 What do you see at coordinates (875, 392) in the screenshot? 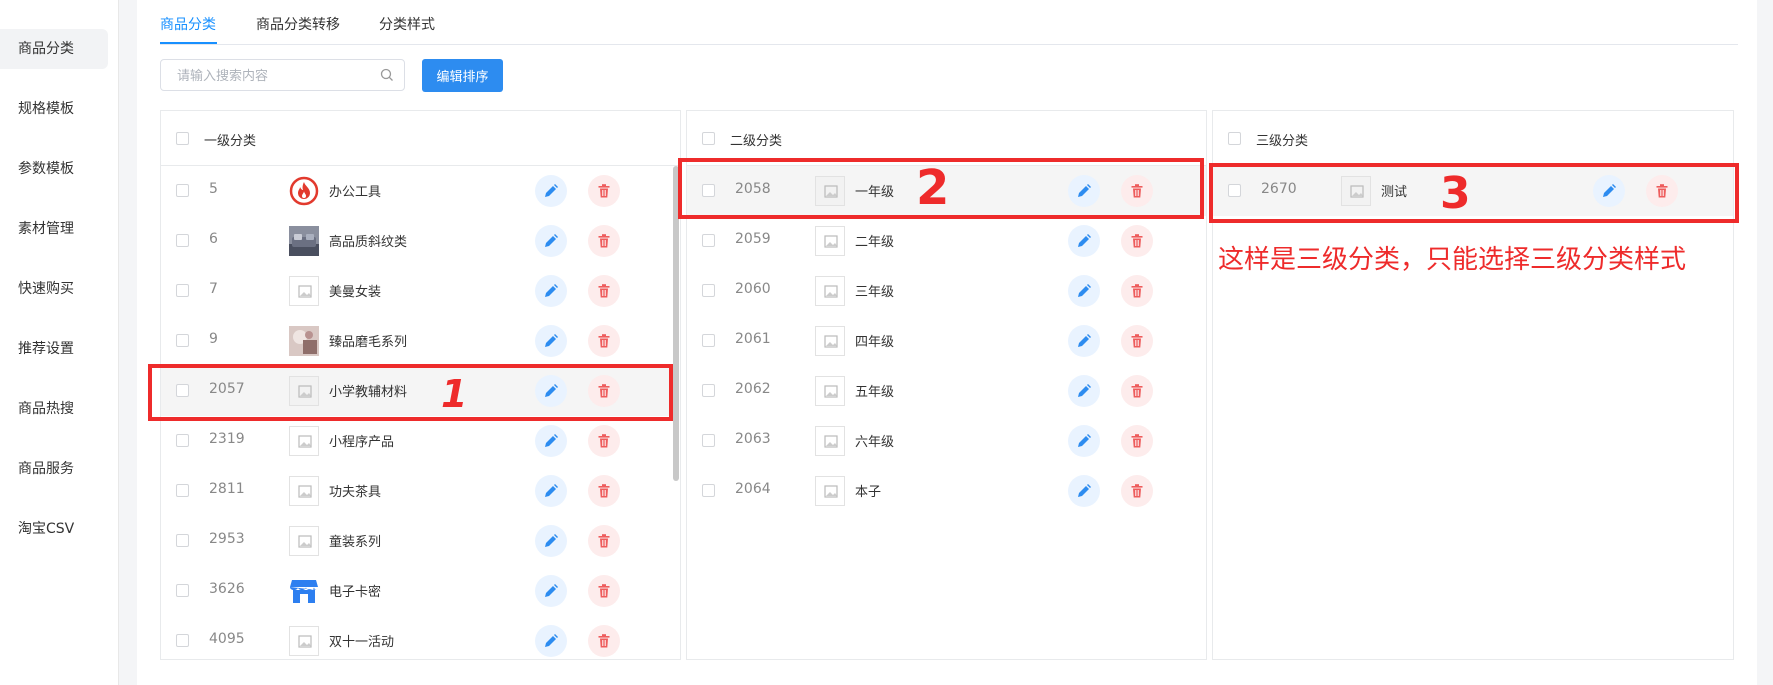
I see `category-name: 五年级` at bounding box center [875, 392].